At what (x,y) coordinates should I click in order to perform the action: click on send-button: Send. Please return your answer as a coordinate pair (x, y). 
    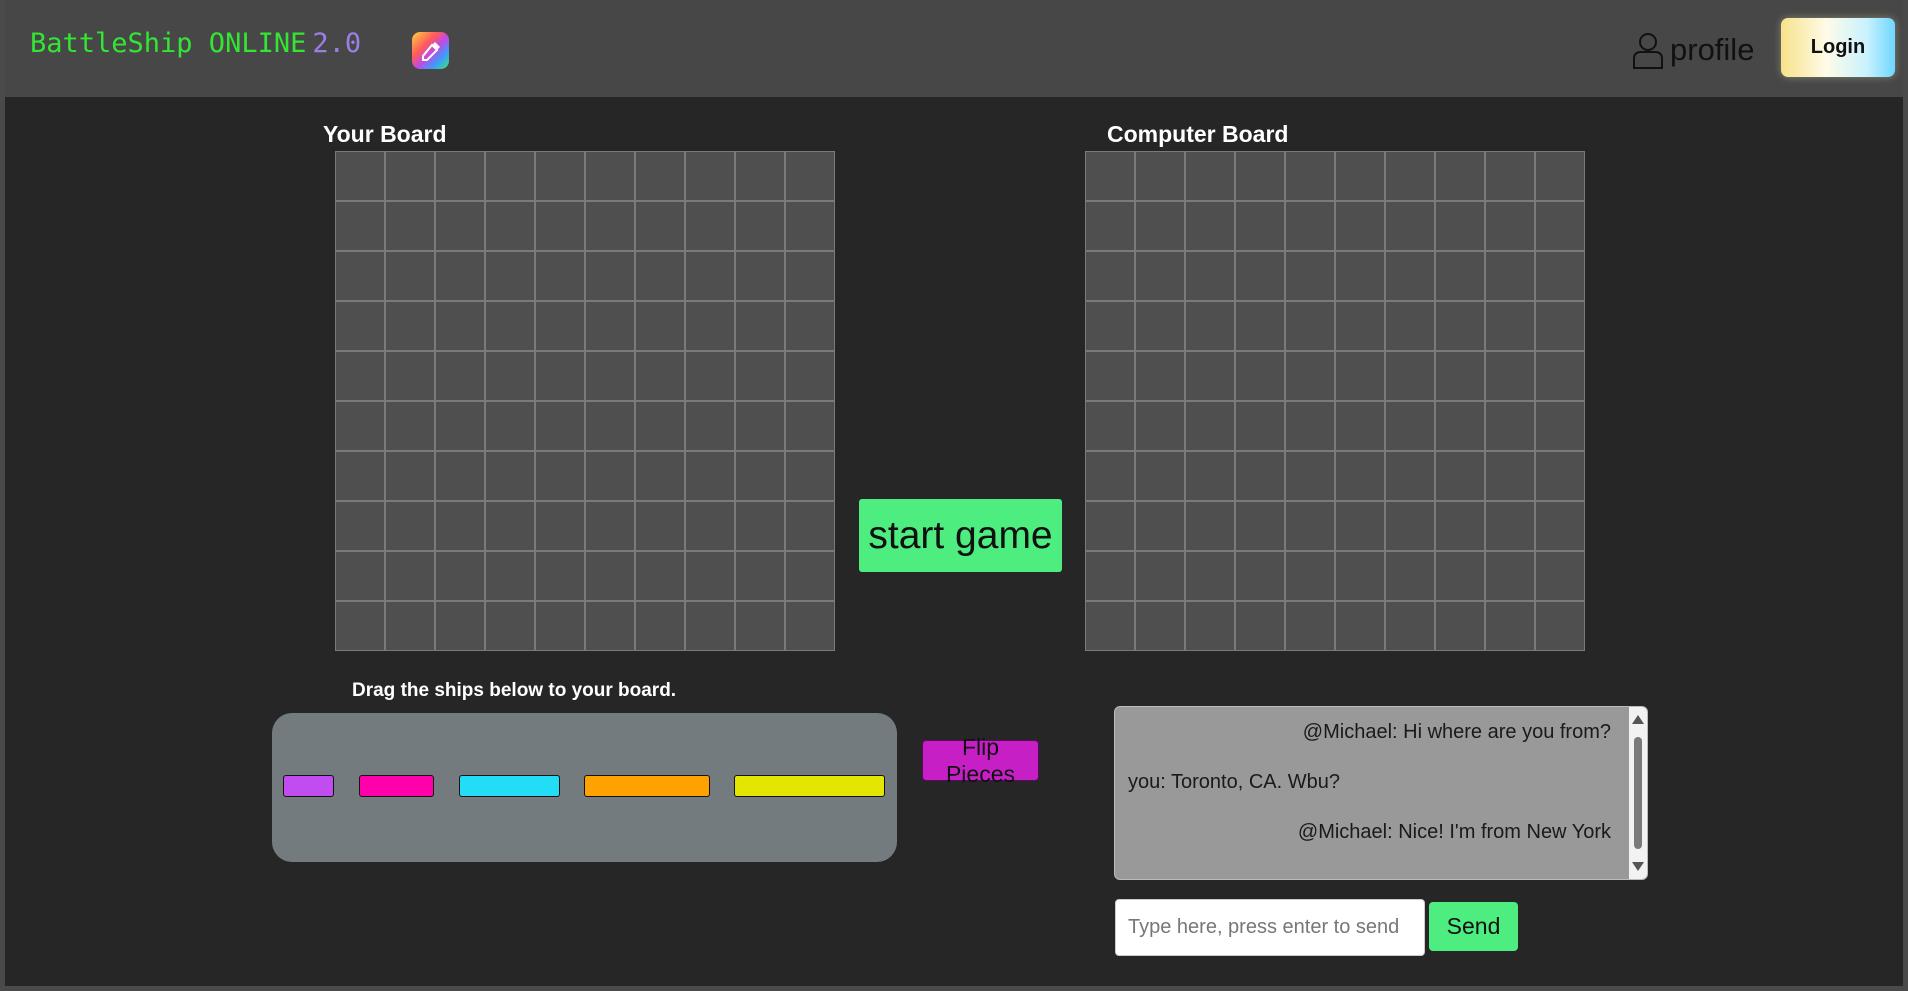
    Looking at the image, I should click on (1473, 926).